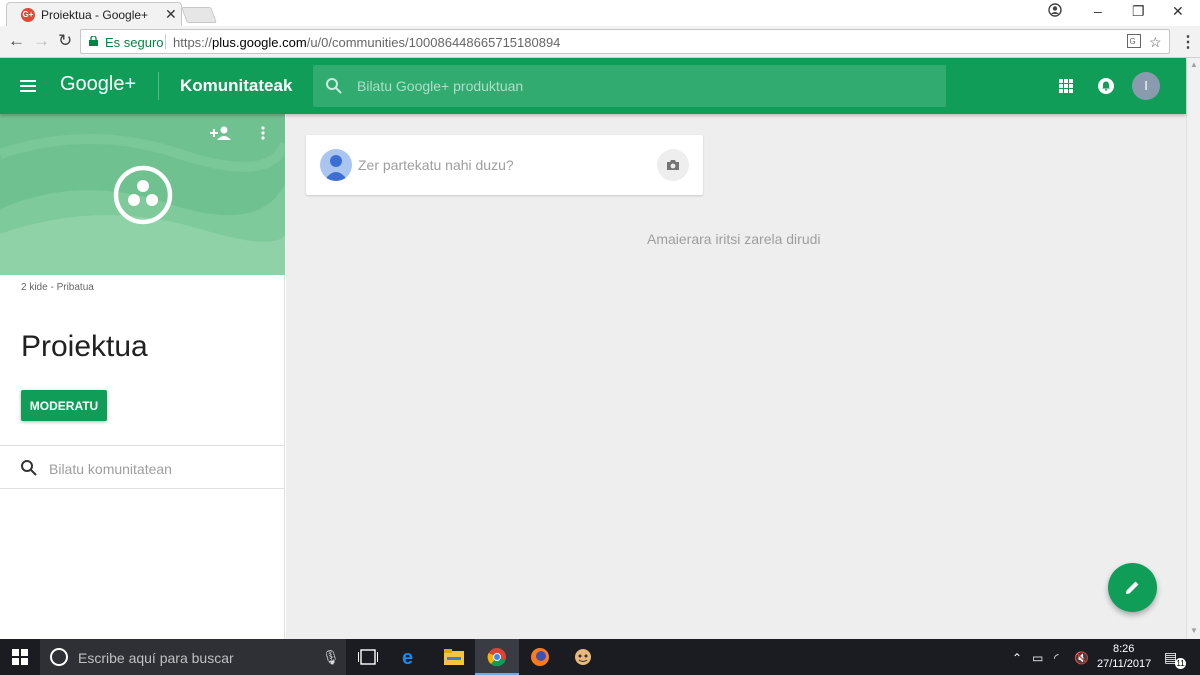  What do you see at coordinates (64, 405) in the screenshot?
I see `moderate-button: MODERATU` at bounding box center [64, 405].